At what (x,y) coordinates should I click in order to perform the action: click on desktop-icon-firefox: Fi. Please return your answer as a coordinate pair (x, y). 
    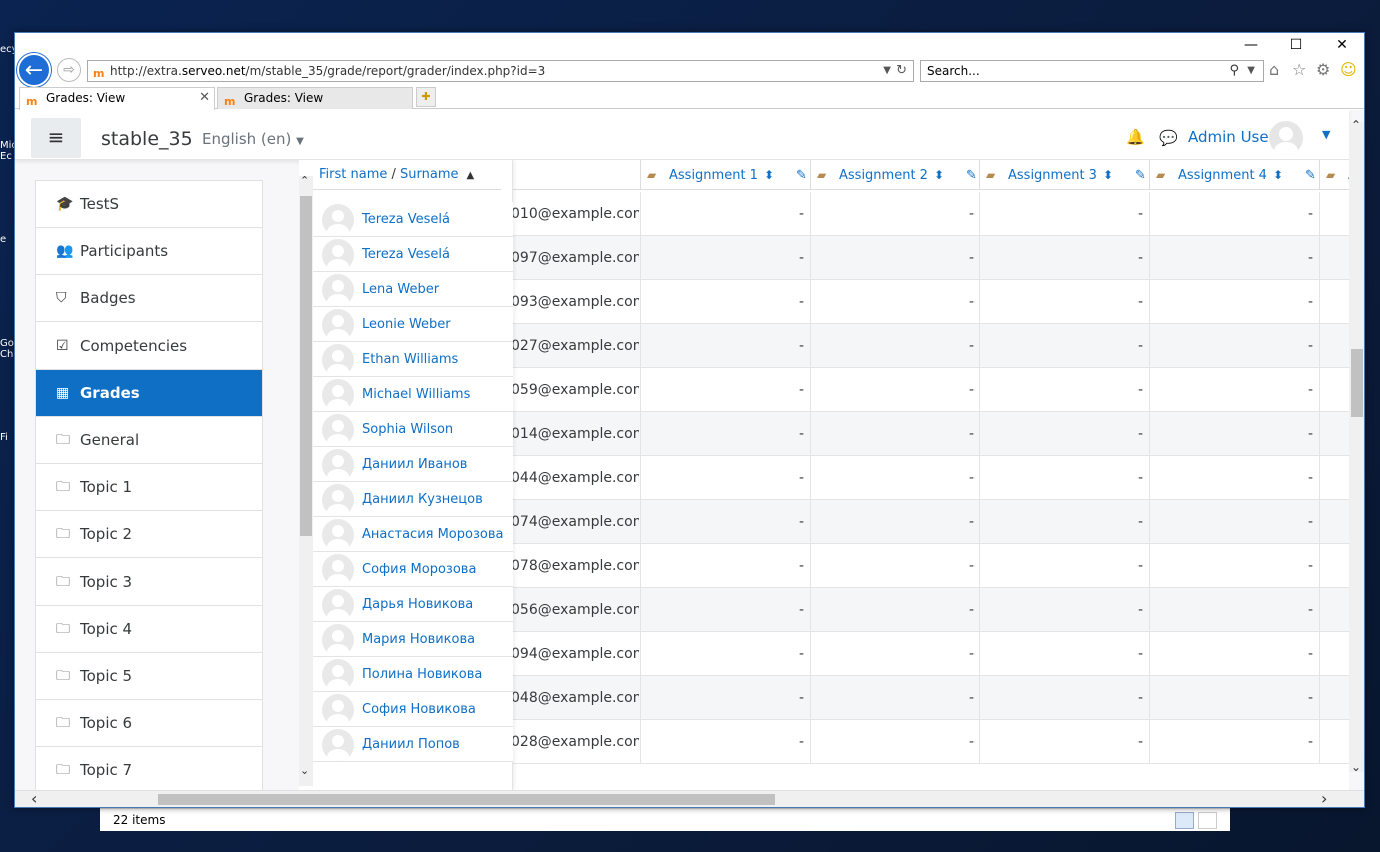
    Looking at the image, I should click on (7, 437).